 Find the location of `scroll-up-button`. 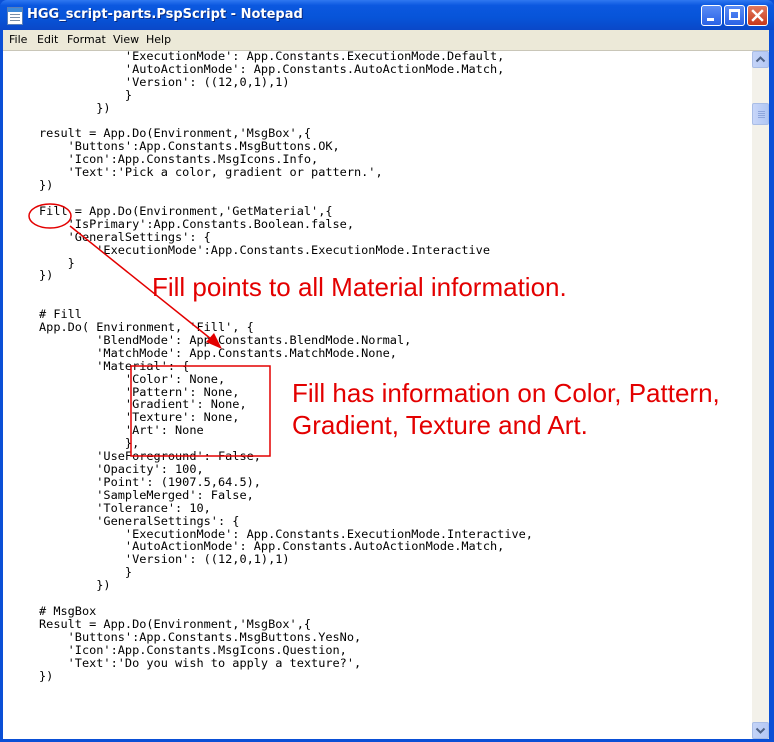

scroll-up-button is located at coordinates (760, 59).